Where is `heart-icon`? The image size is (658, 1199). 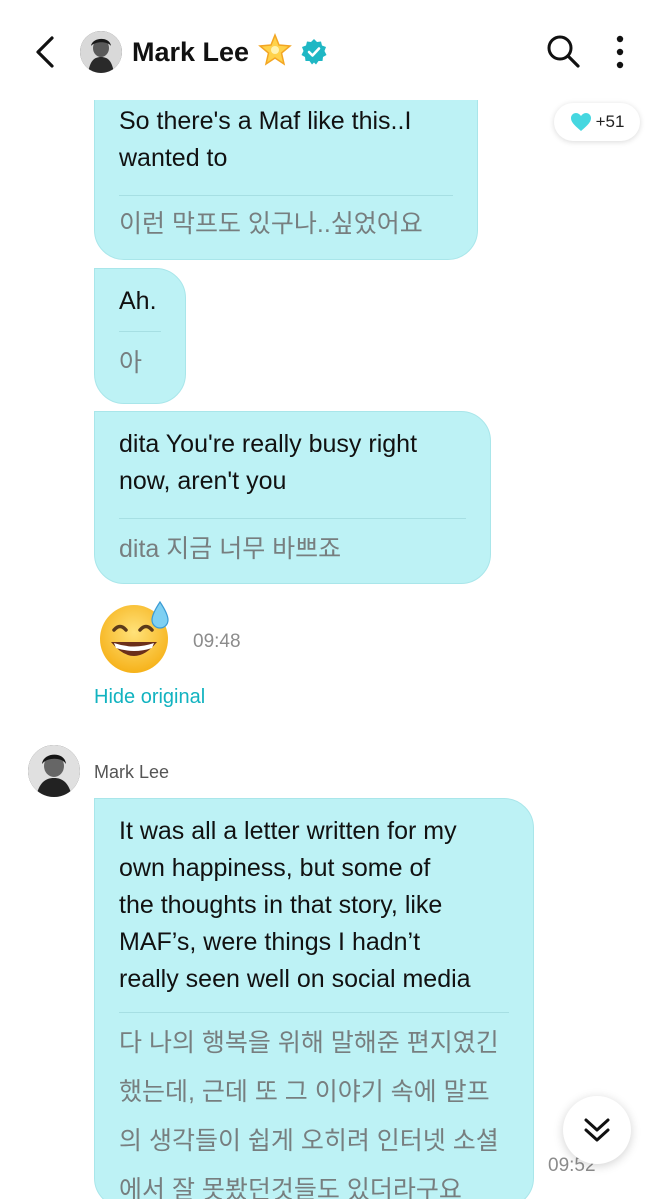 heart-icon is located at coordinates (580, 122).